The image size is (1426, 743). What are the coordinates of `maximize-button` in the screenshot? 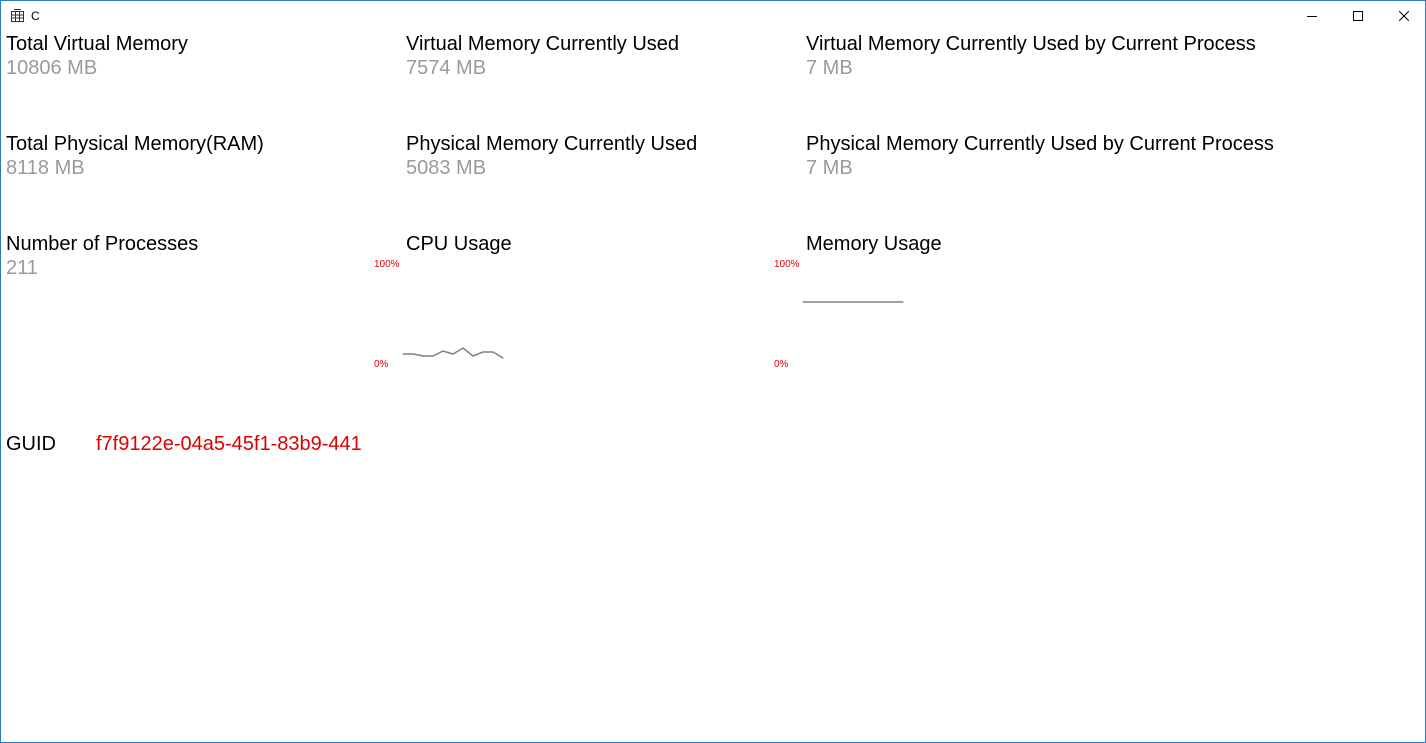 It's located at (1358, 16).